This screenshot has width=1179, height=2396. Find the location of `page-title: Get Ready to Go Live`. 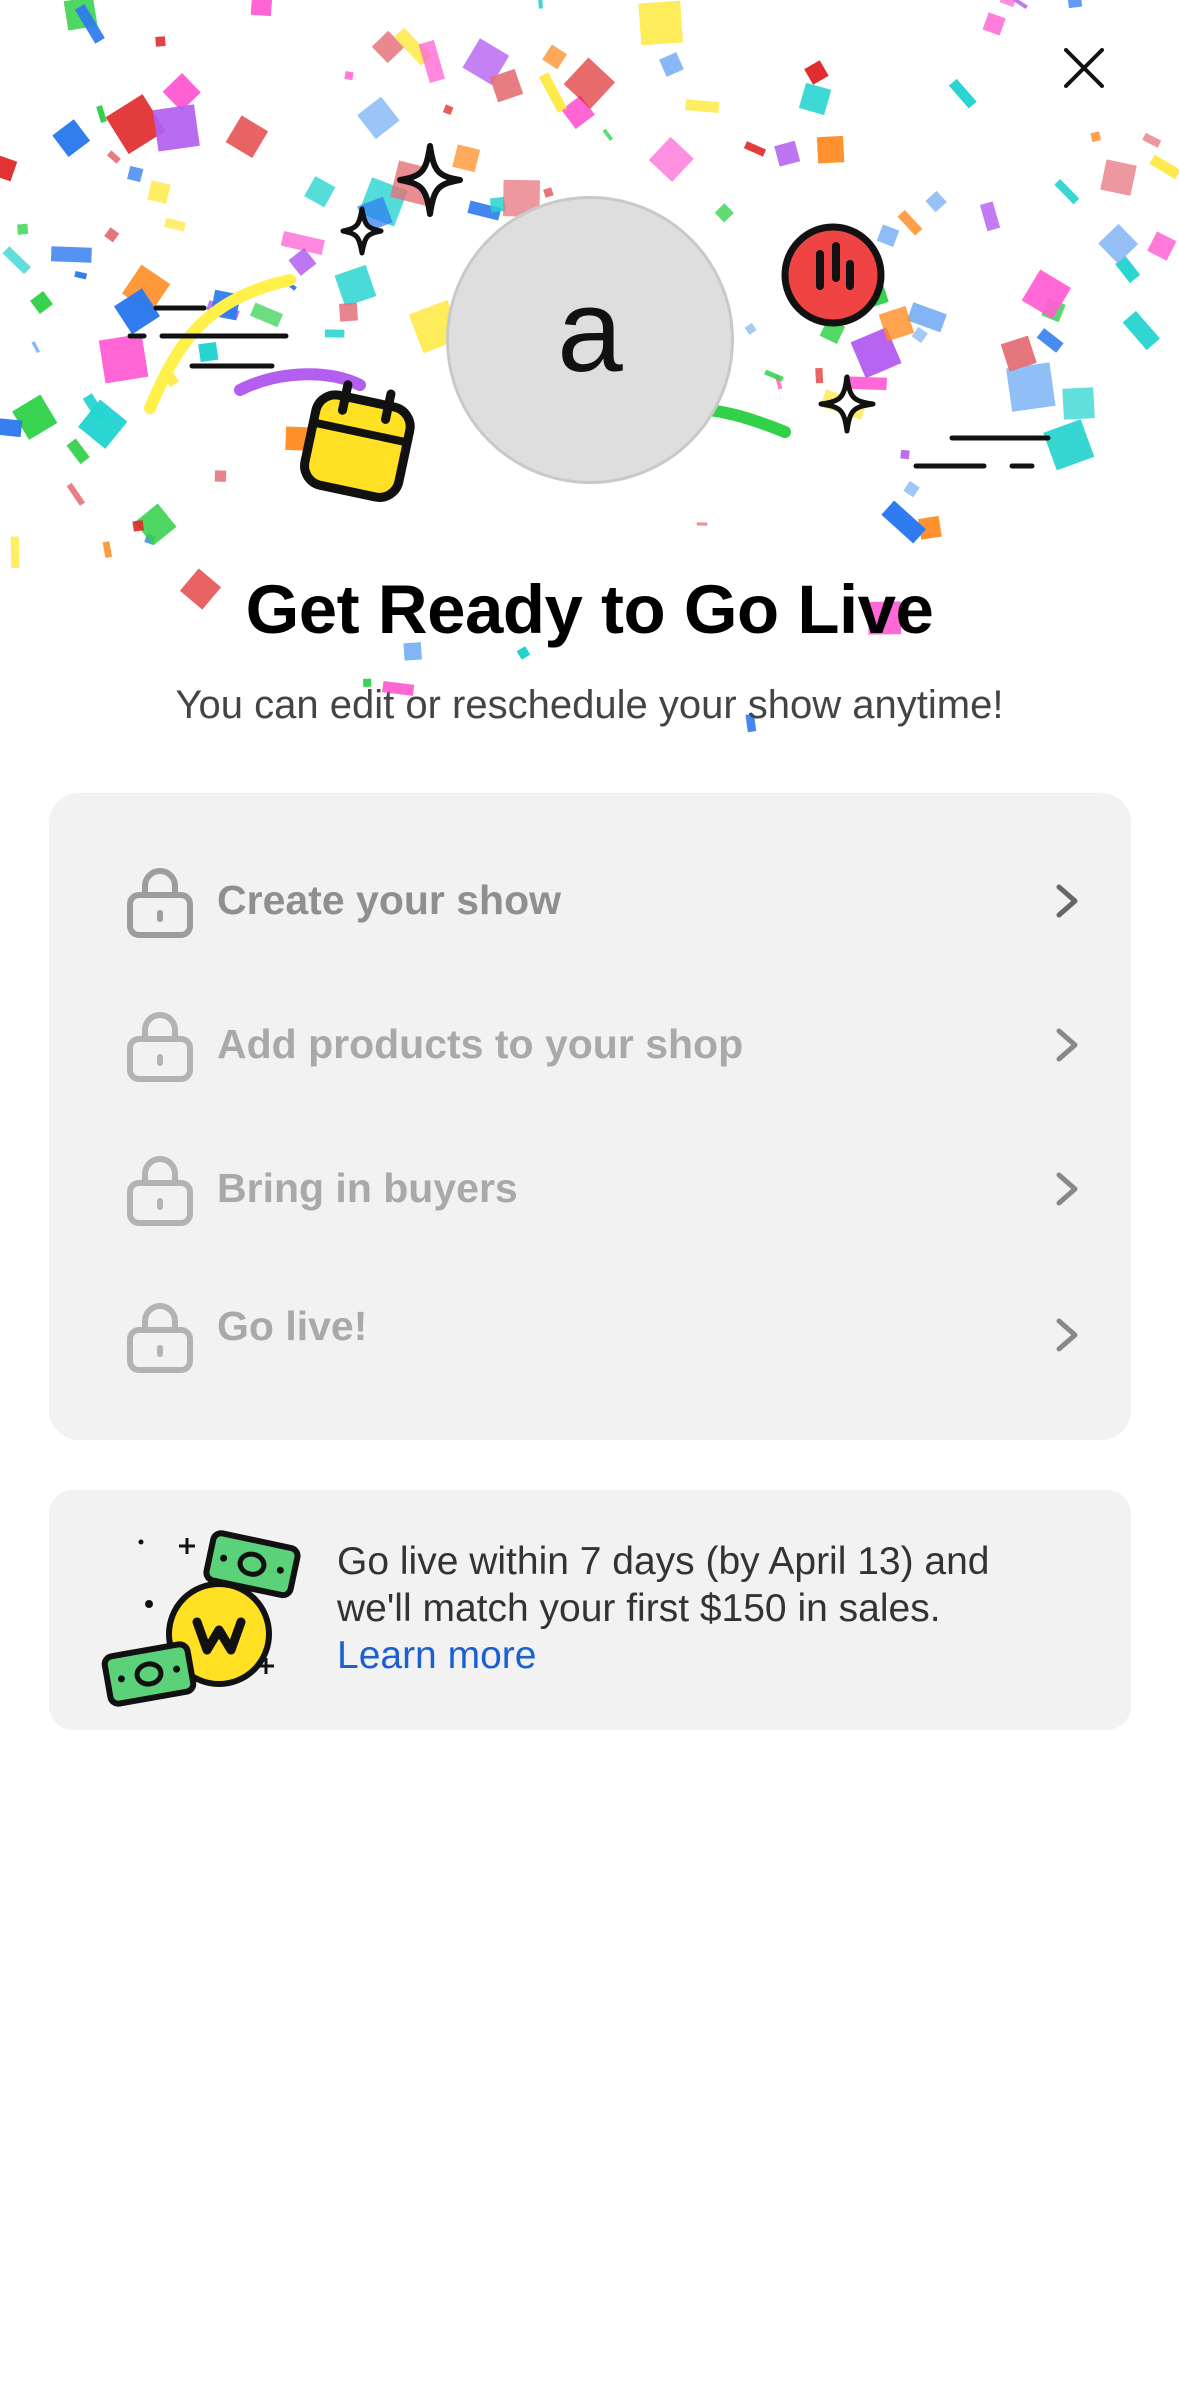

page-title: Get Ready to Go Live is located at coordinates (589, 609).